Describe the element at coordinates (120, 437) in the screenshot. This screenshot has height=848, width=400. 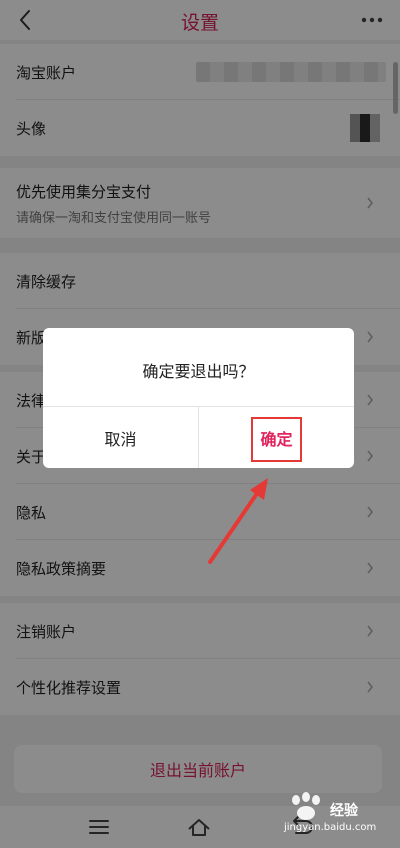
I see `cancel-button: 取消` at that location.